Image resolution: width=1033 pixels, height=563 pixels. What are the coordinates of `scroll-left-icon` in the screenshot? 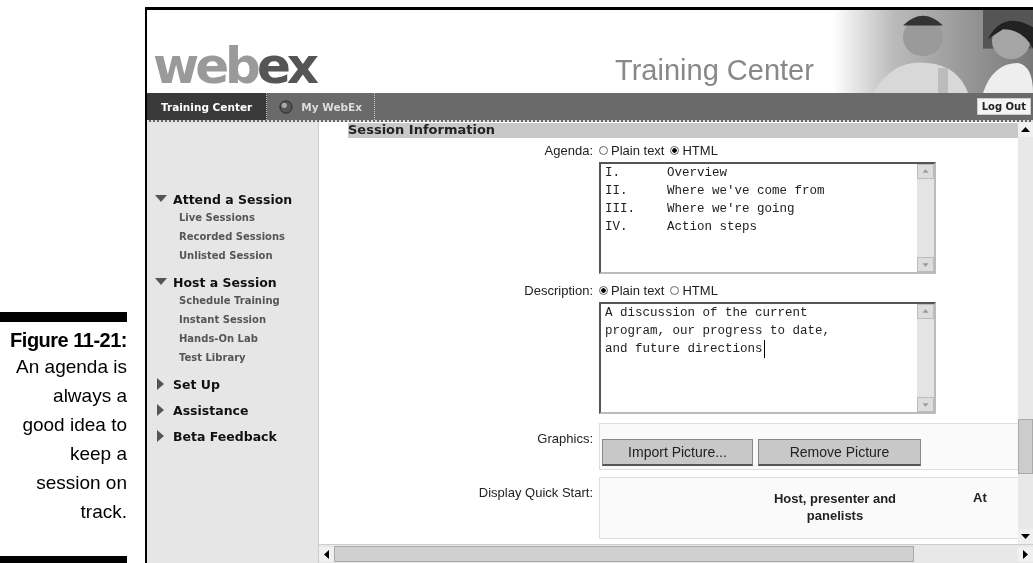 It's located at (326, 554).